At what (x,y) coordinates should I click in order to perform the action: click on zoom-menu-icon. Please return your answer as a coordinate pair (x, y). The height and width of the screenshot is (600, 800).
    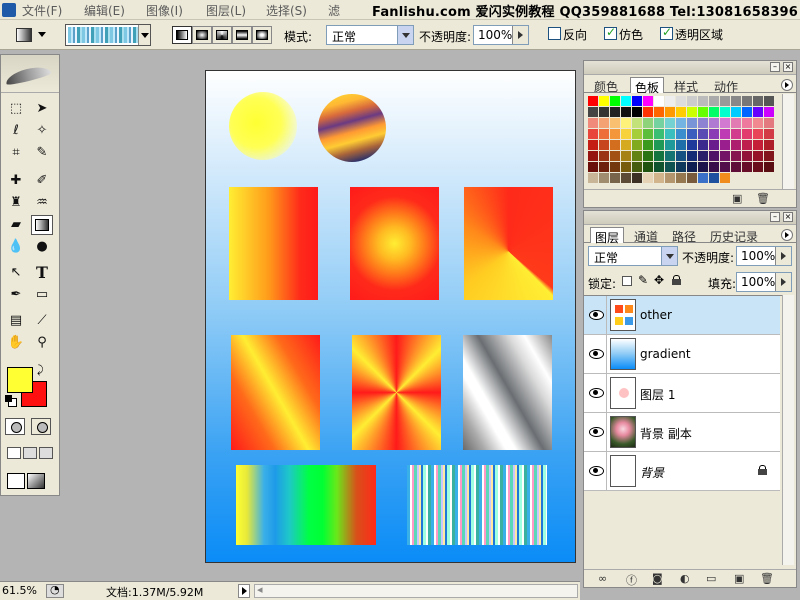
    Looking at the image, I should click on (55, 590).